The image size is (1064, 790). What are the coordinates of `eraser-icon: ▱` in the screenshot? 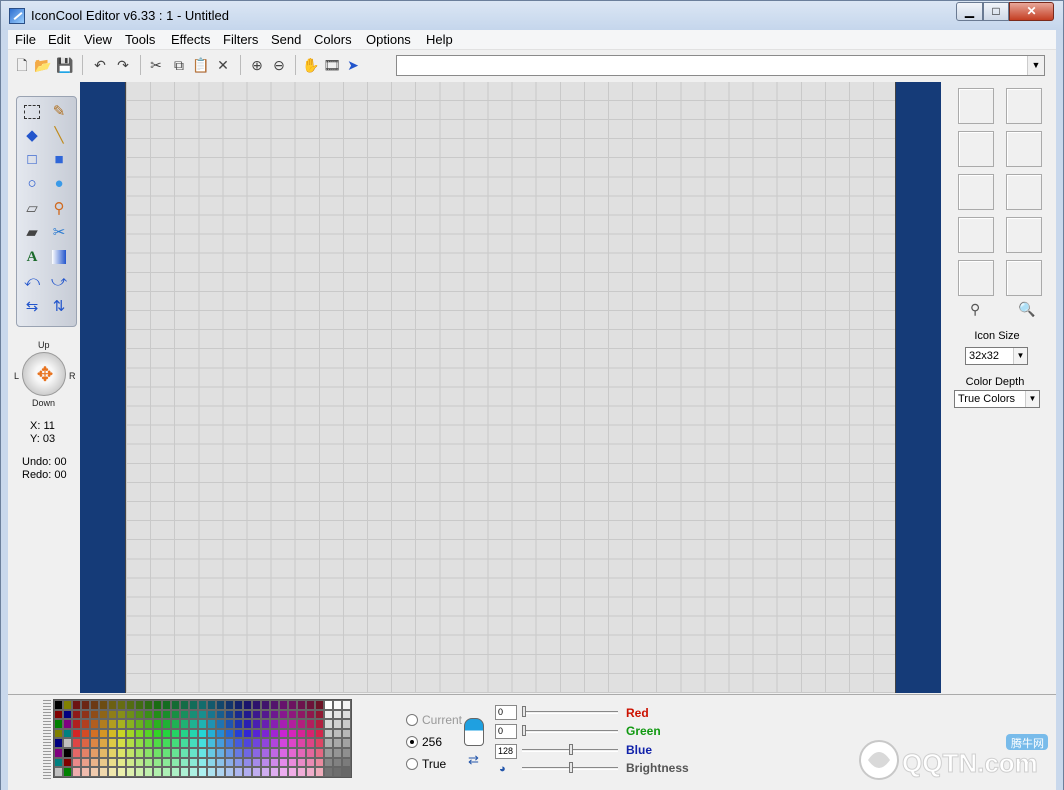 It's located at (32, 209).